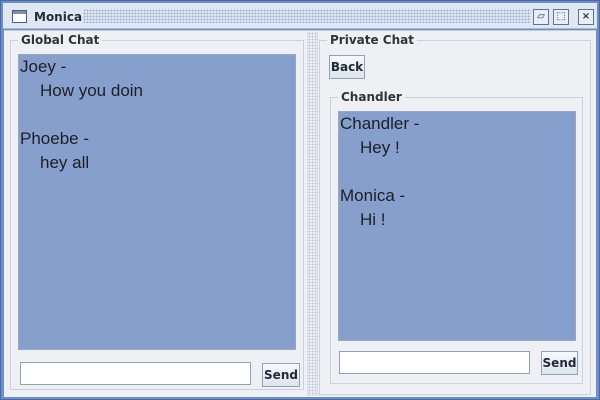 The image size is (600, 400). Describe the element at coordinates (54, 138) in the screenshot. I see `message-sender: Phoebe -` at that location.